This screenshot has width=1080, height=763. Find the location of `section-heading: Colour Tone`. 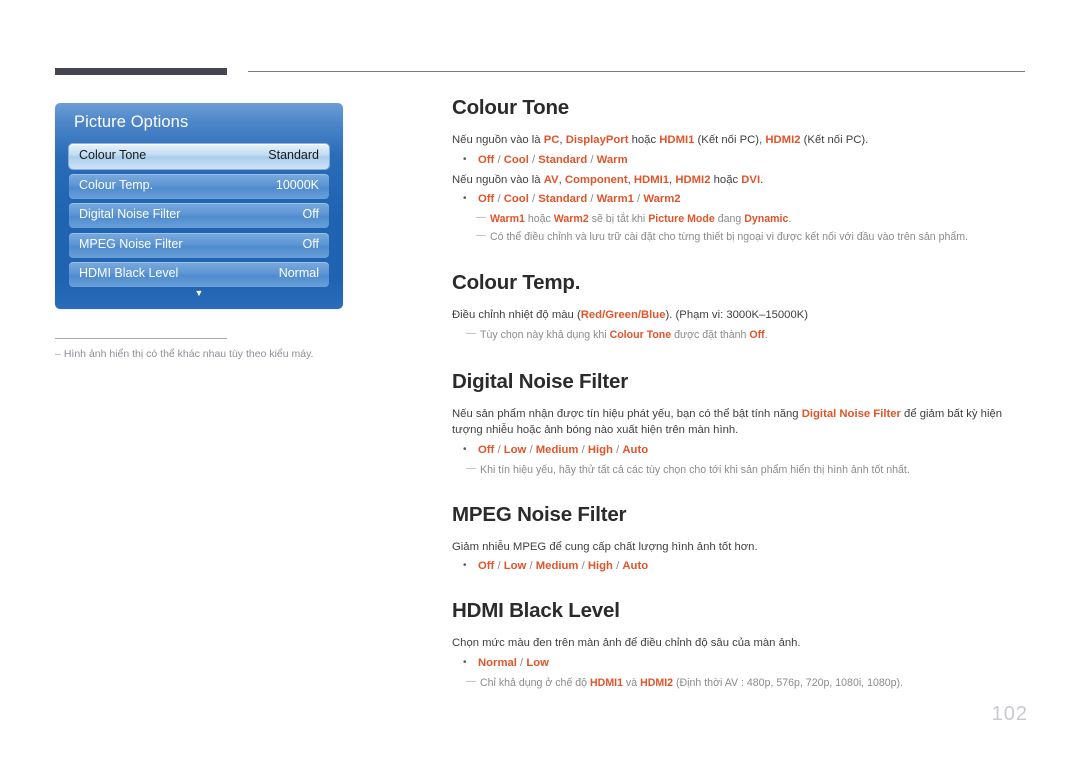

section-heading: Colour Tone is located at coordinates (510, 107).